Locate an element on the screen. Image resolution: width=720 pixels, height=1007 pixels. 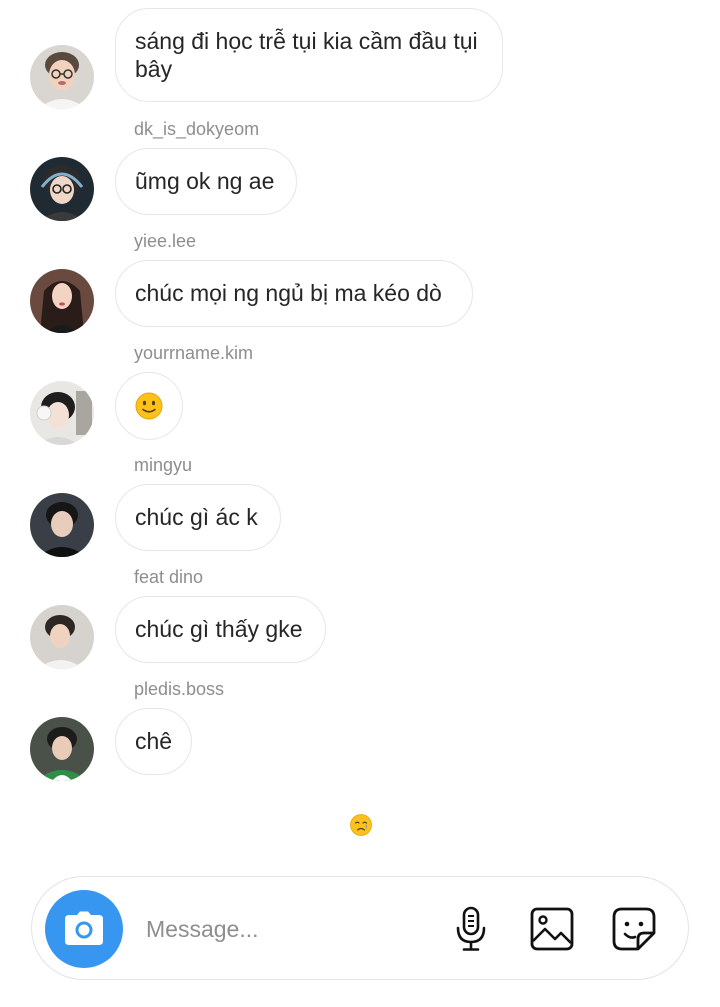
sticker-icon is located at coordinates (634, 929).